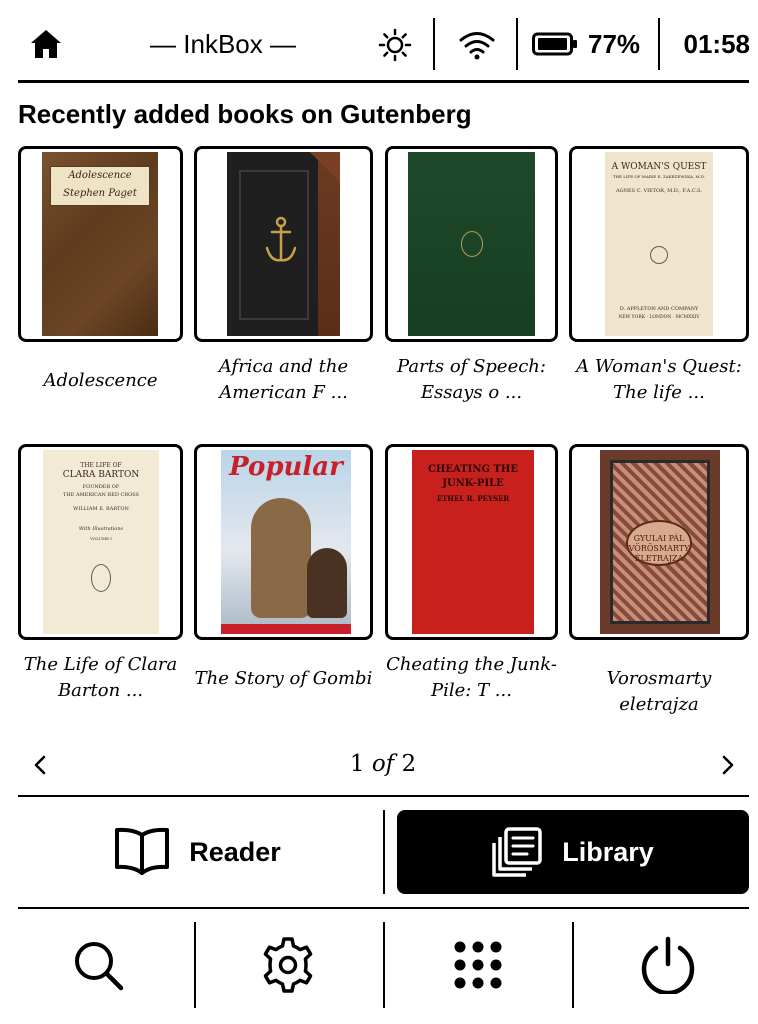  What do you see at coordinates (659, 691) in the screenshot?
I see `book-title: Vorosmarty eletrajza` at bounding box center [659, 691].